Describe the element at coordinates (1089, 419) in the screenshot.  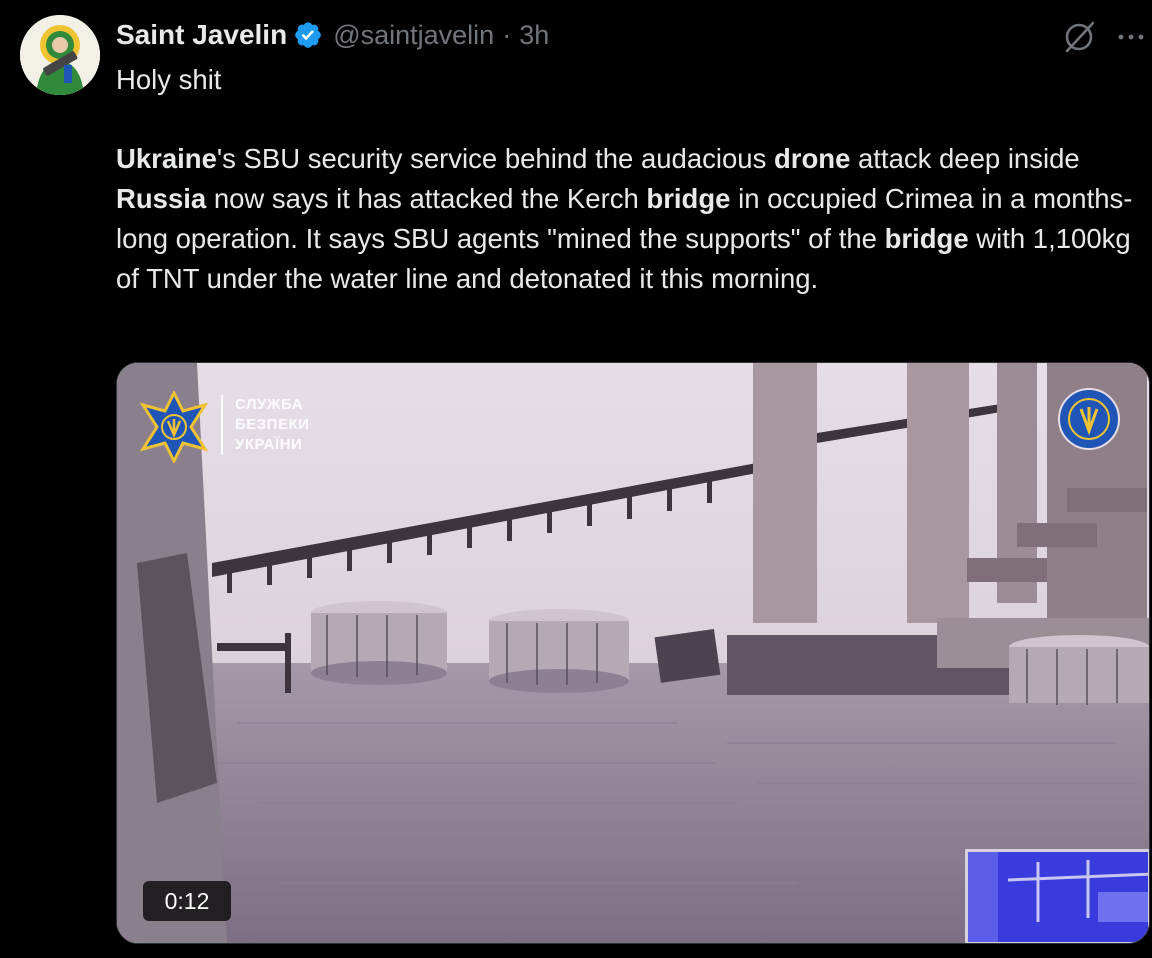
I see `counterintelligence-seal-icon` at that location.